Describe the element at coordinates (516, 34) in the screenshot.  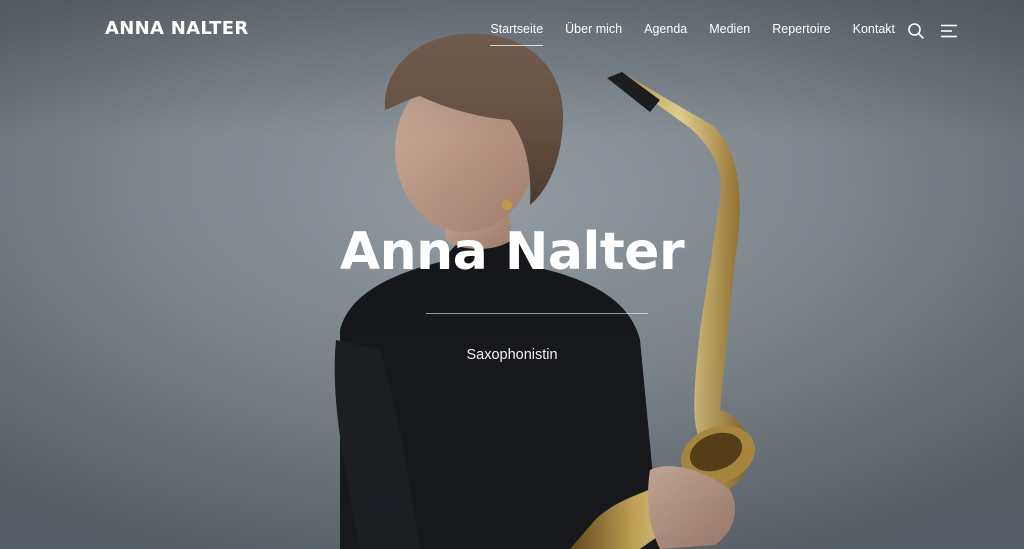
I see `nav-item-startseite: Startseite` at that location.